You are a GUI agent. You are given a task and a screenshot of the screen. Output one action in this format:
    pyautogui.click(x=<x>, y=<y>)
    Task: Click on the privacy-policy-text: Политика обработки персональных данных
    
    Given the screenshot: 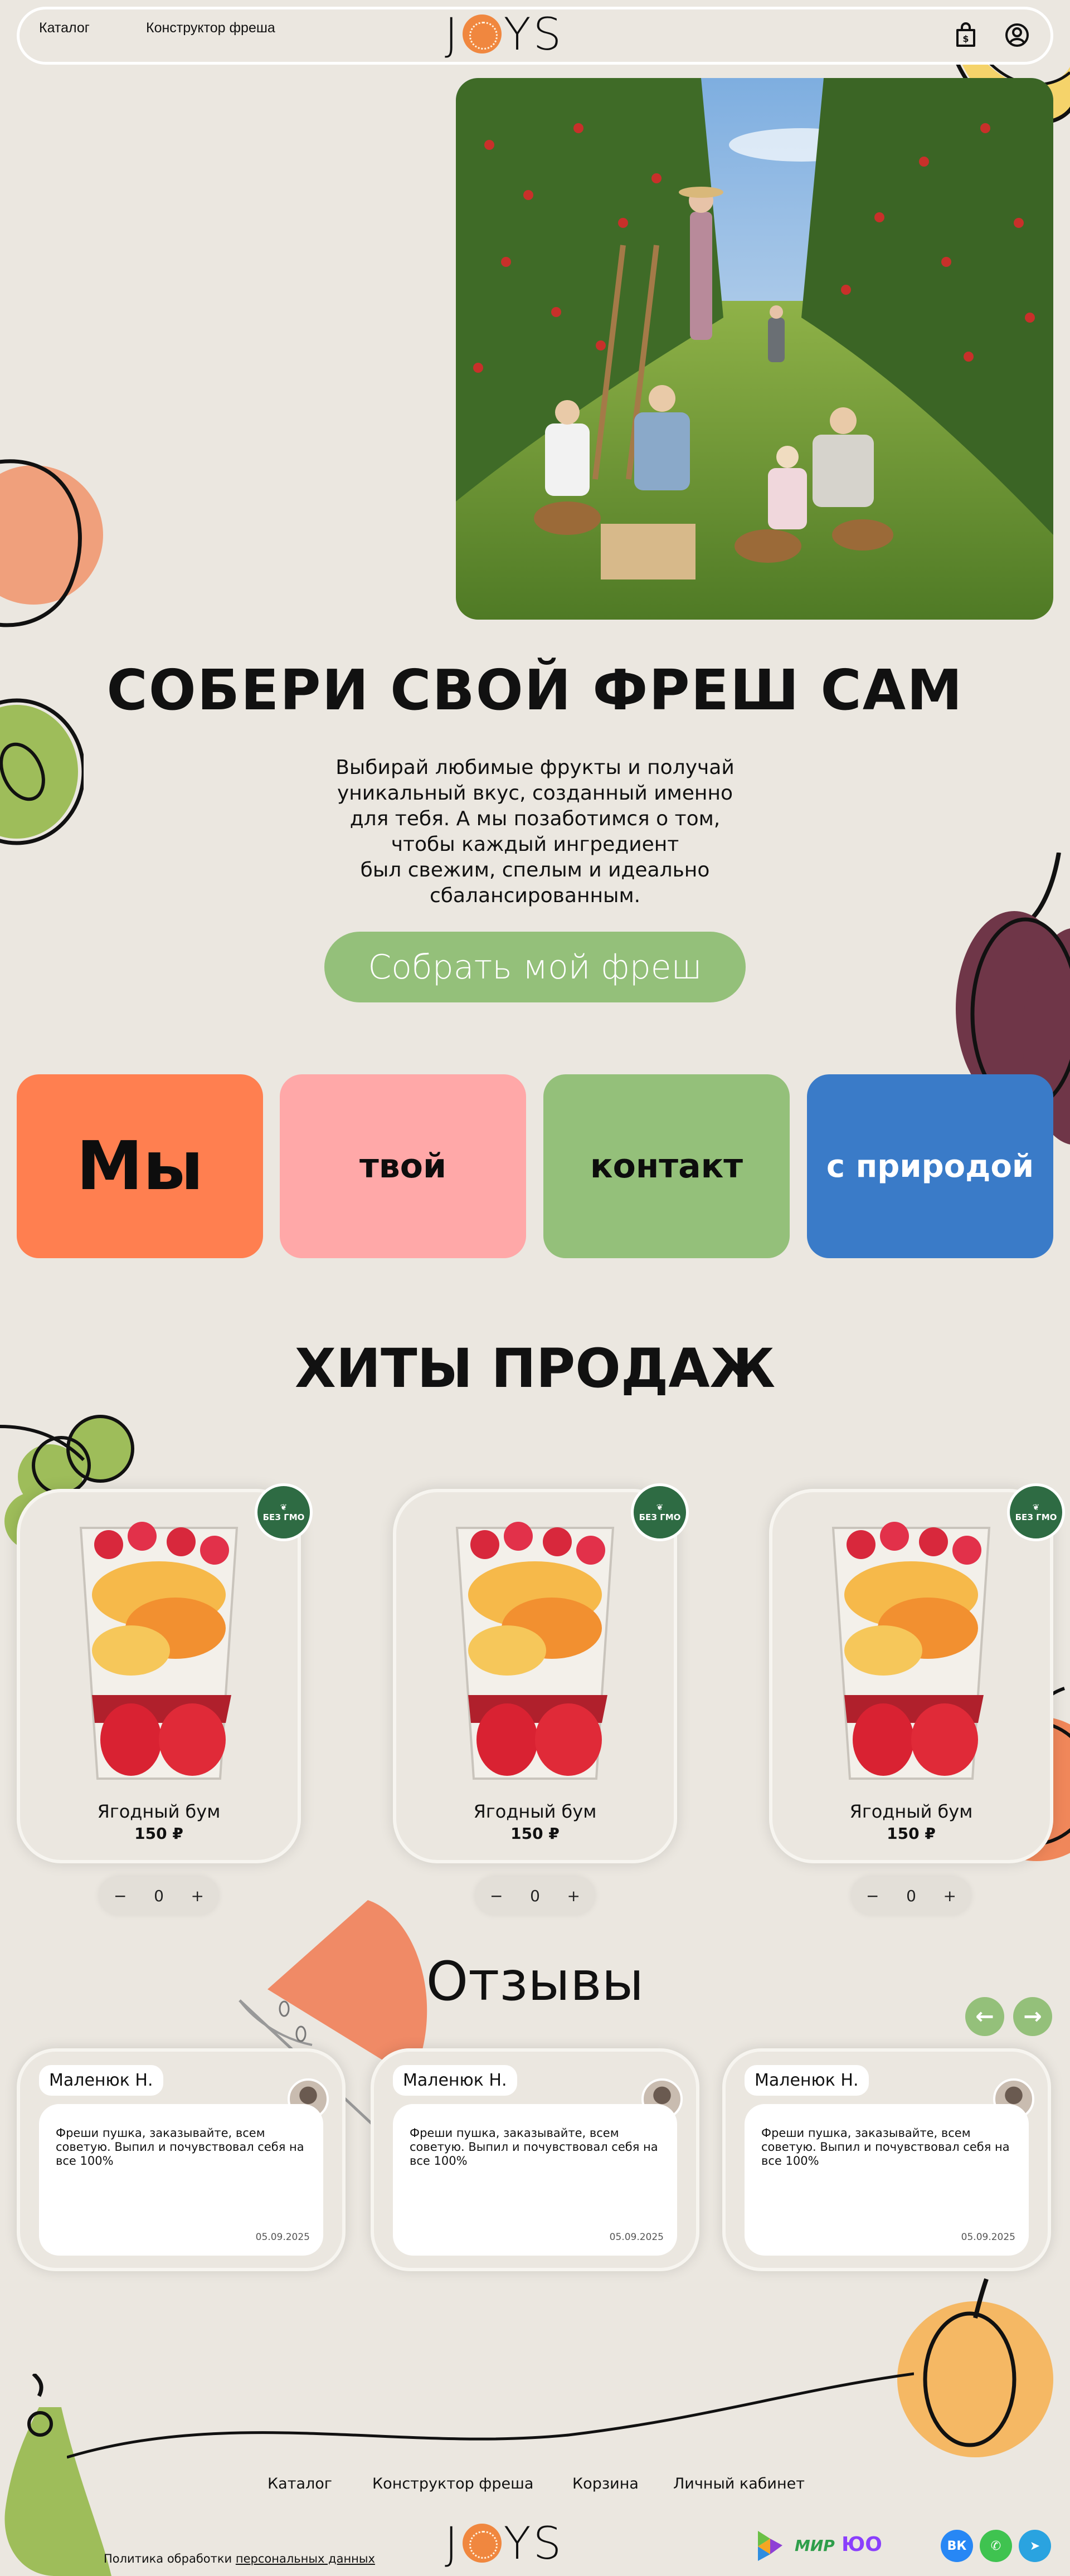 What is the action you would take?
    pyautogui.click(x=239, y=2558)
    